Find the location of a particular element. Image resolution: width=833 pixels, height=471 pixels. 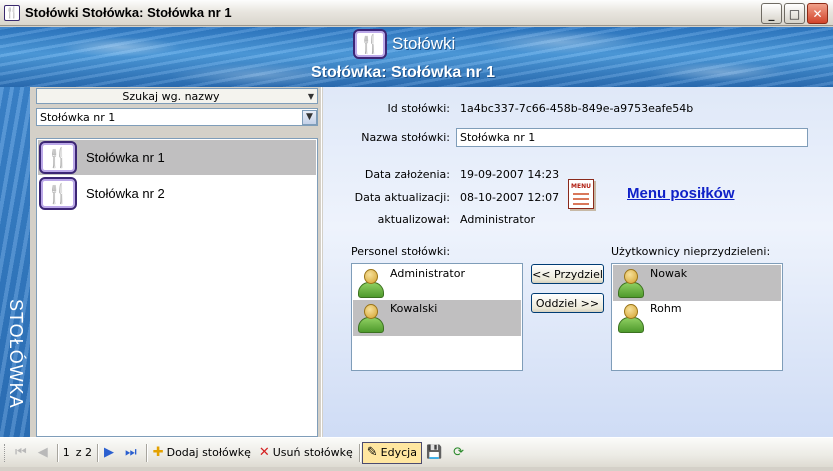

search-value: Stołówka nr 1 is located at coordinates (78, 117).